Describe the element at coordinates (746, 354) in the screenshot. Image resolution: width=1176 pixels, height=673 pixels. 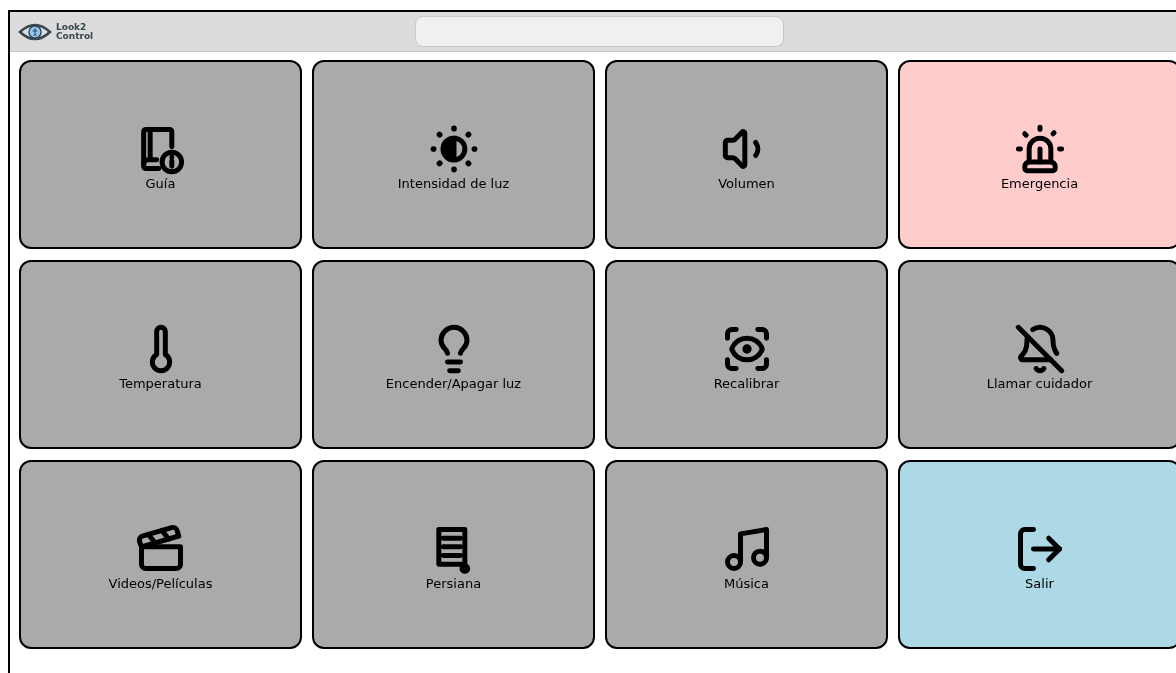
I see `tile-button: Recalibrar` at that location.